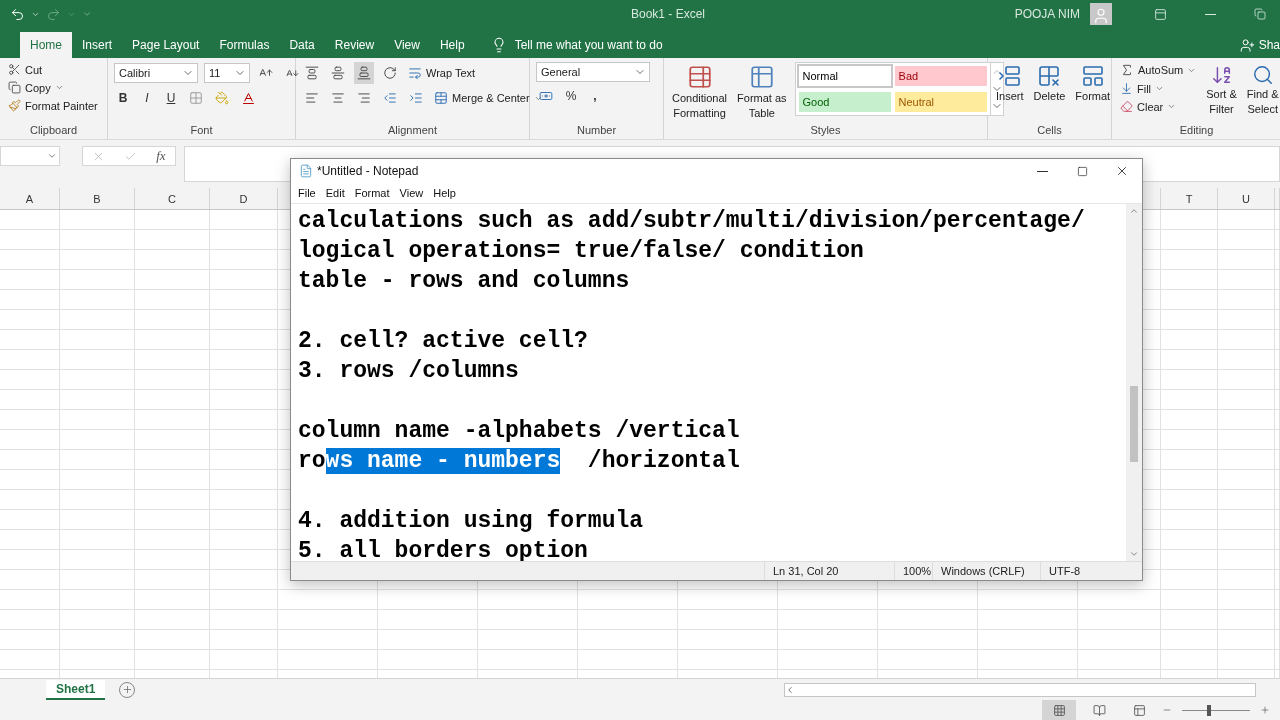  I want to click on horizontal-scrollbar, so click(1020, 689).